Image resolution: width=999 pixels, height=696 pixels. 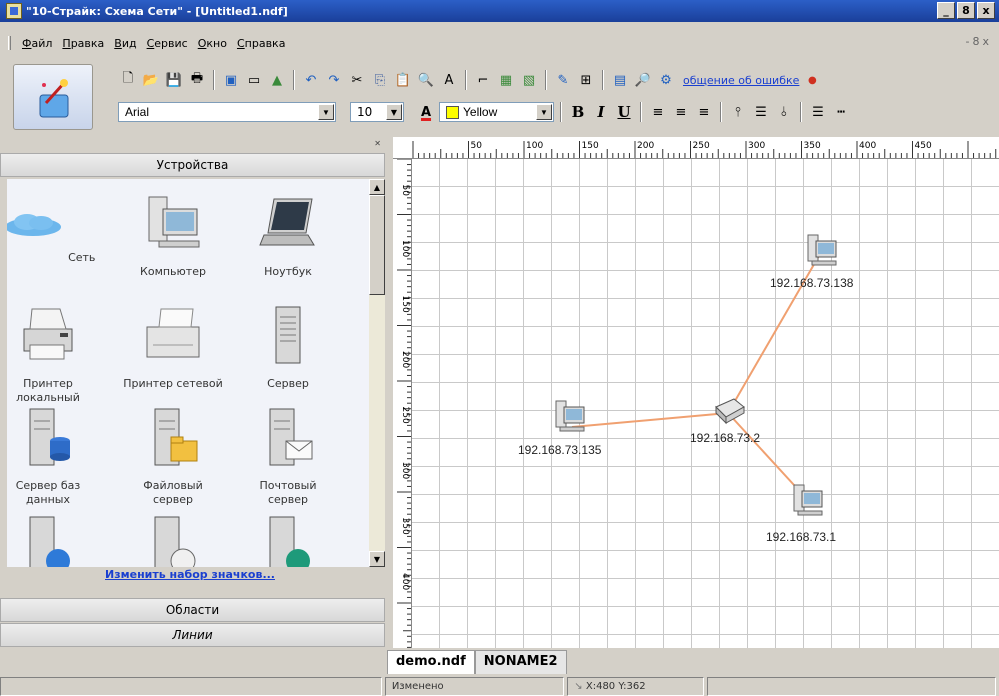 What do you see at coordinates (975, 41) in the screenshot?
I see `mdi-restore-button: 8` at bounding box center [975, 41].